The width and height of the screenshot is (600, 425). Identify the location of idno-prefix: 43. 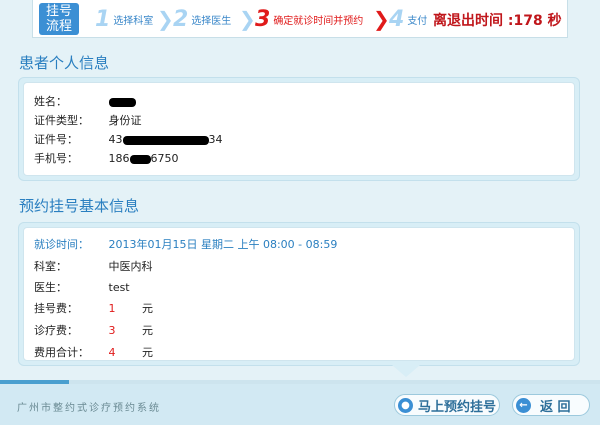
(115, 139).